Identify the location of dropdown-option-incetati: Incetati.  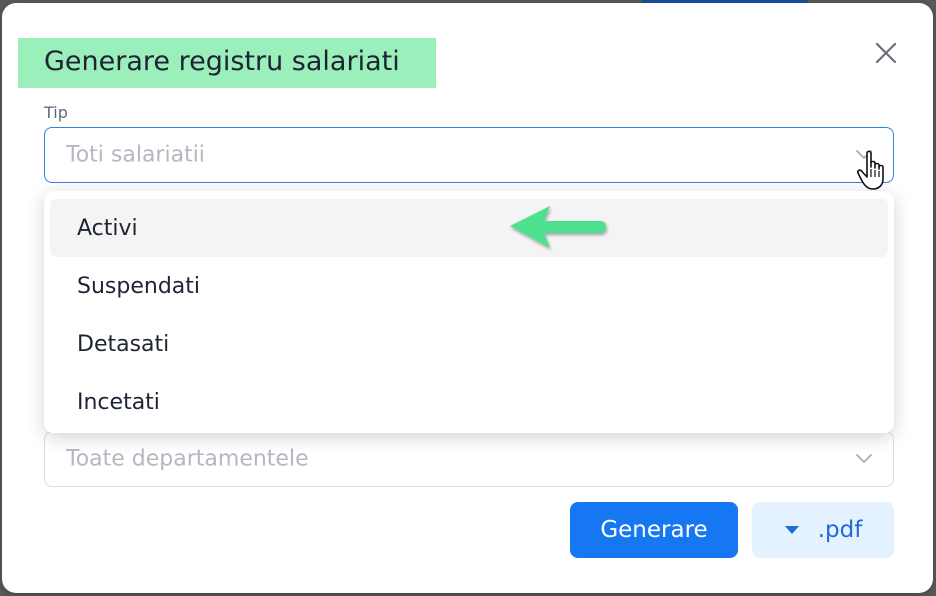
(469, 402).